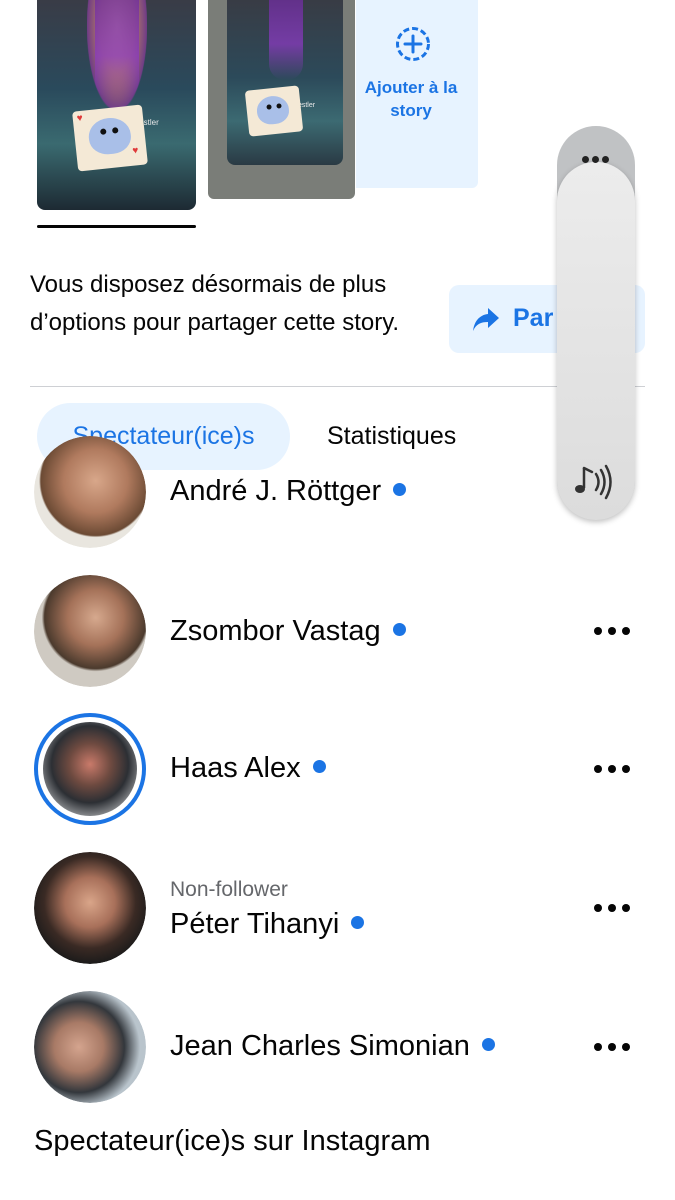  Describe the element at coordinates (255, 924) in the screenshot. I see `viewer-name-text: Péter Tihanyi` at that location.